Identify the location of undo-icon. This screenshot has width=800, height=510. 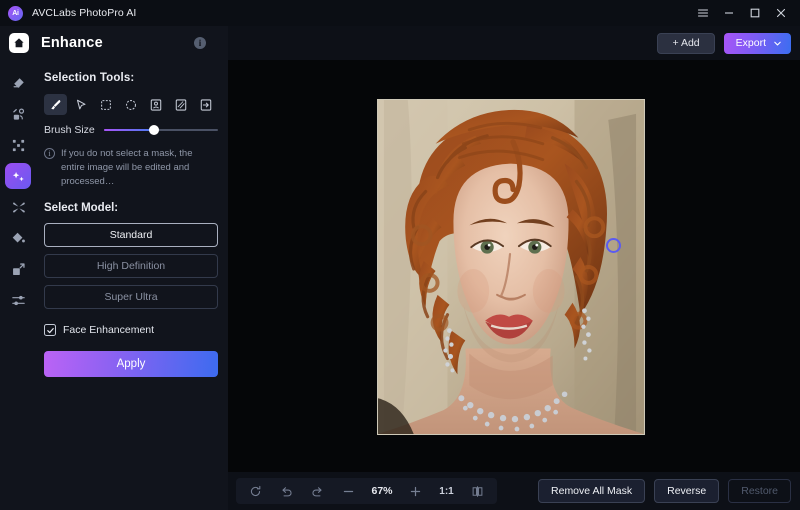
(286, 491).